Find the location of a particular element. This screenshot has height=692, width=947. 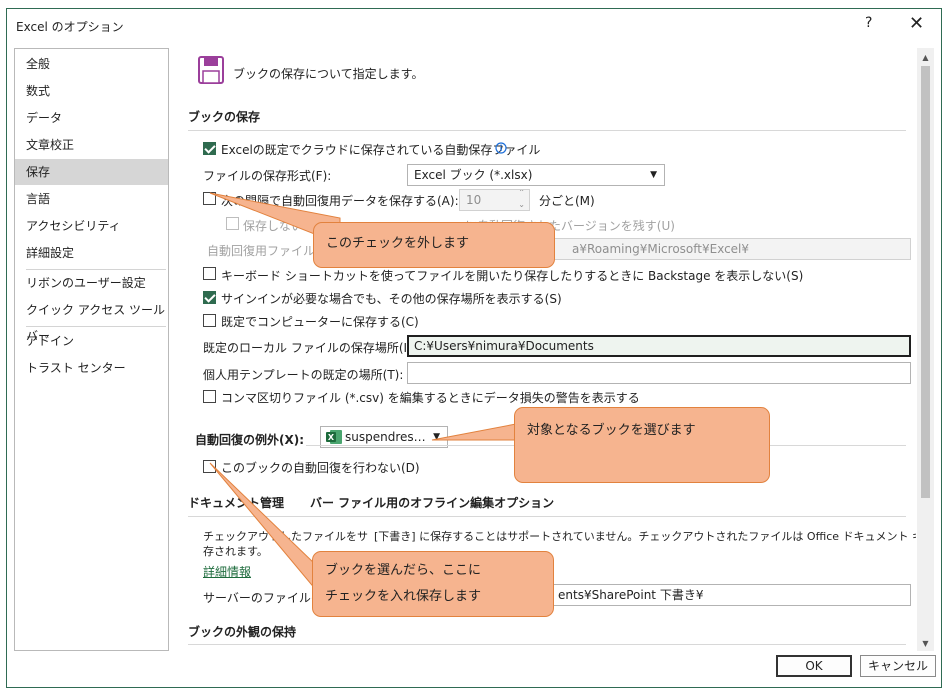

scrollbar-thumb is located at coordinates (925, 282).